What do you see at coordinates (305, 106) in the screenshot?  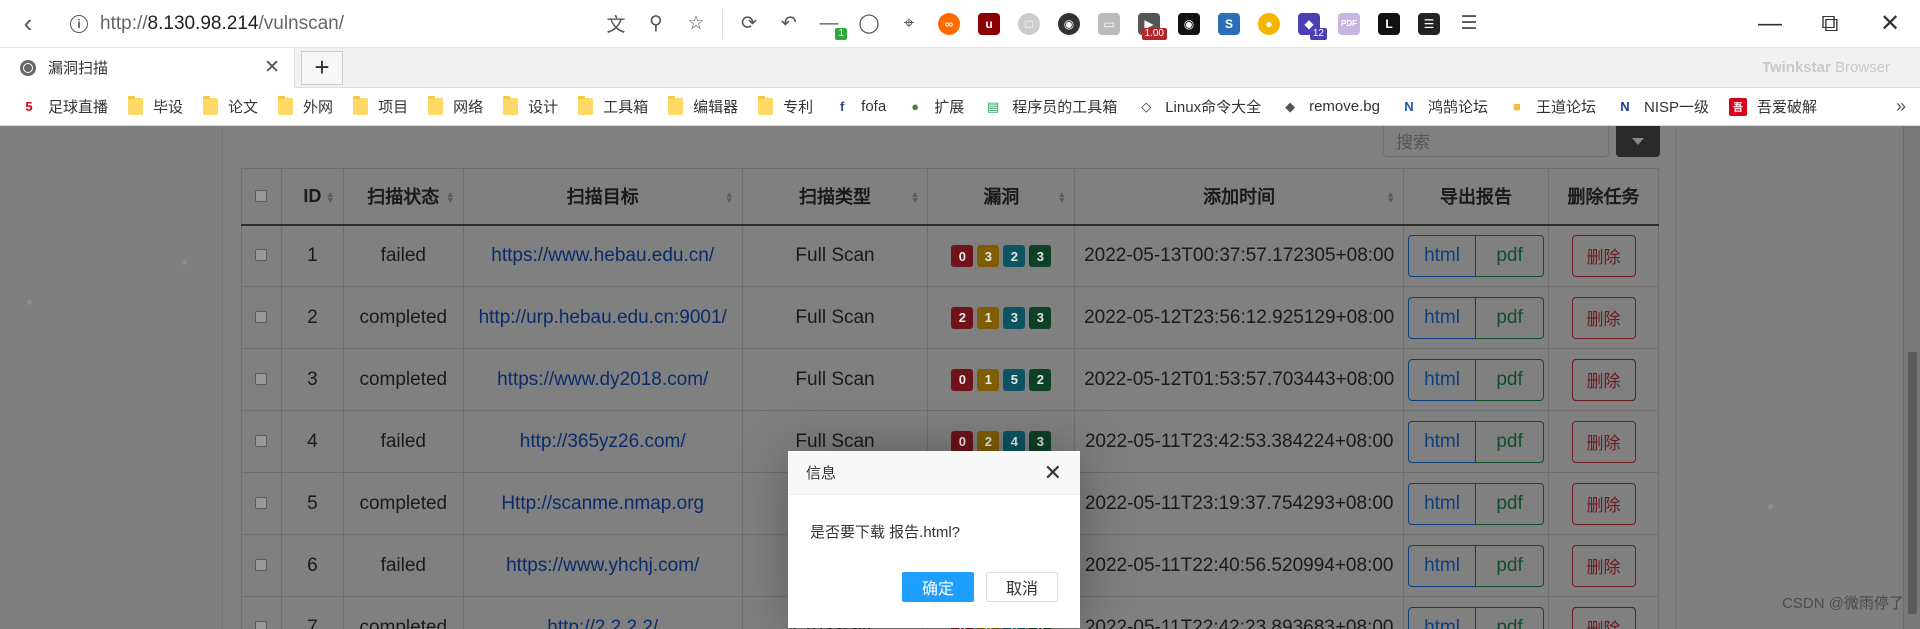 I see `bookmark-item: 外网` at bounding box center [305, 106].